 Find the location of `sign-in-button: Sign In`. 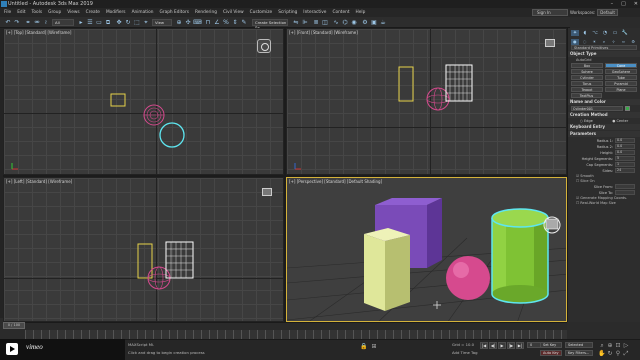

sign-in-button: Sign In is located at coordinates (550, 12).